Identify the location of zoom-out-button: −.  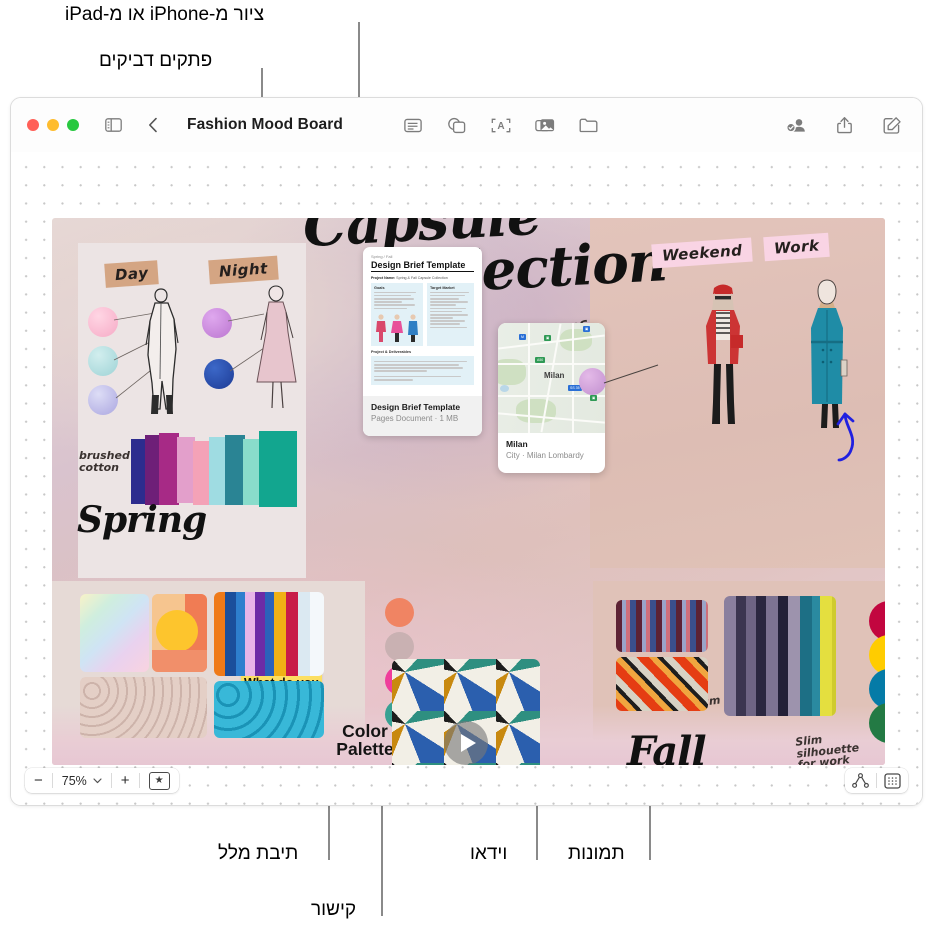
(38, 780).